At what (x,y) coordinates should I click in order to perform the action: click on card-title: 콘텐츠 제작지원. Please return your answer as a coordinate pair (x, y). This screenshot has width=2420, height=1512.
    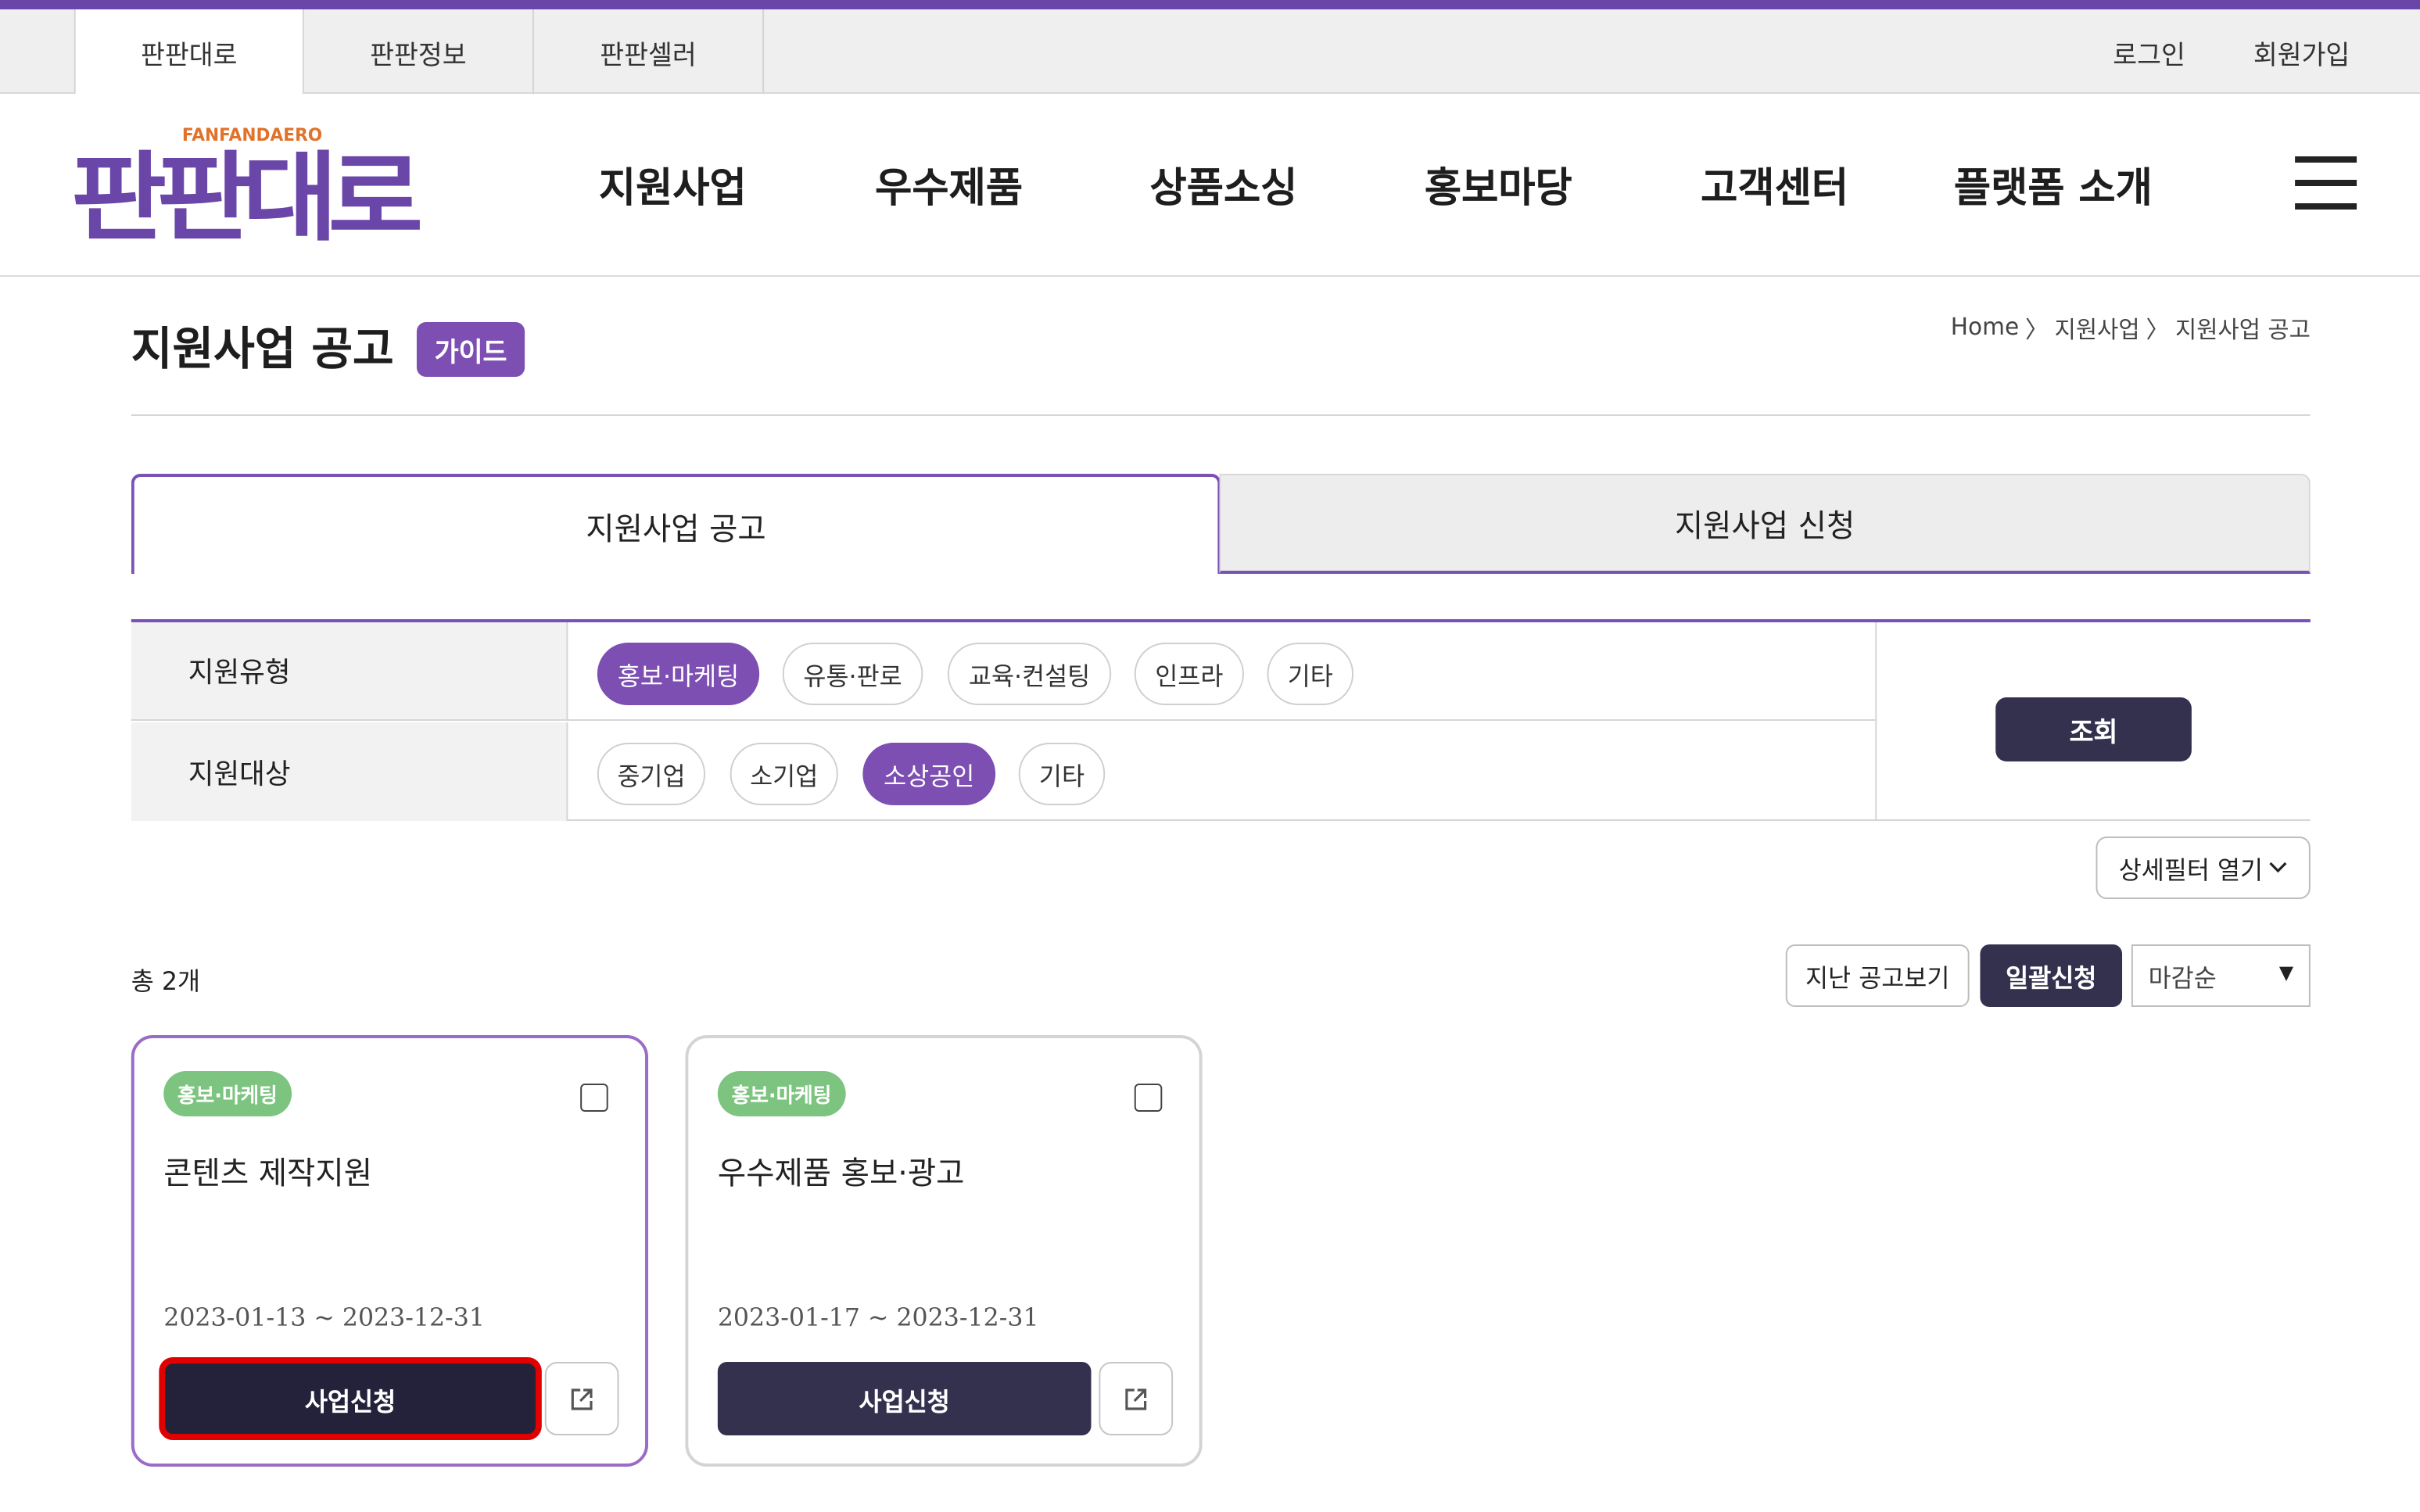
    Looking at the image, I should click on (267, 1170).